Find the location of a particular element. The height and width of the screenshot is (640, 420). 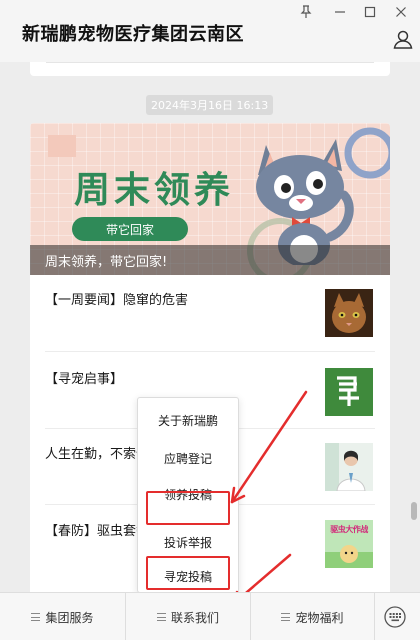

bottom-menu-bar: 集团服务 联系我们 宠物福利 is located at coordinates (210, 616).